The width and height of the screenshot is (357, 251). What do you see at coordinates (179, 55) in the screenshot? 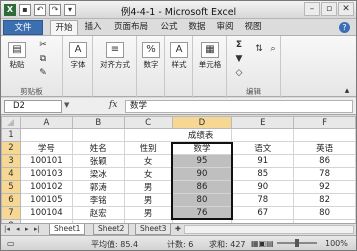
I see `styles-button: A 样式` at bounding box center [179, 55].